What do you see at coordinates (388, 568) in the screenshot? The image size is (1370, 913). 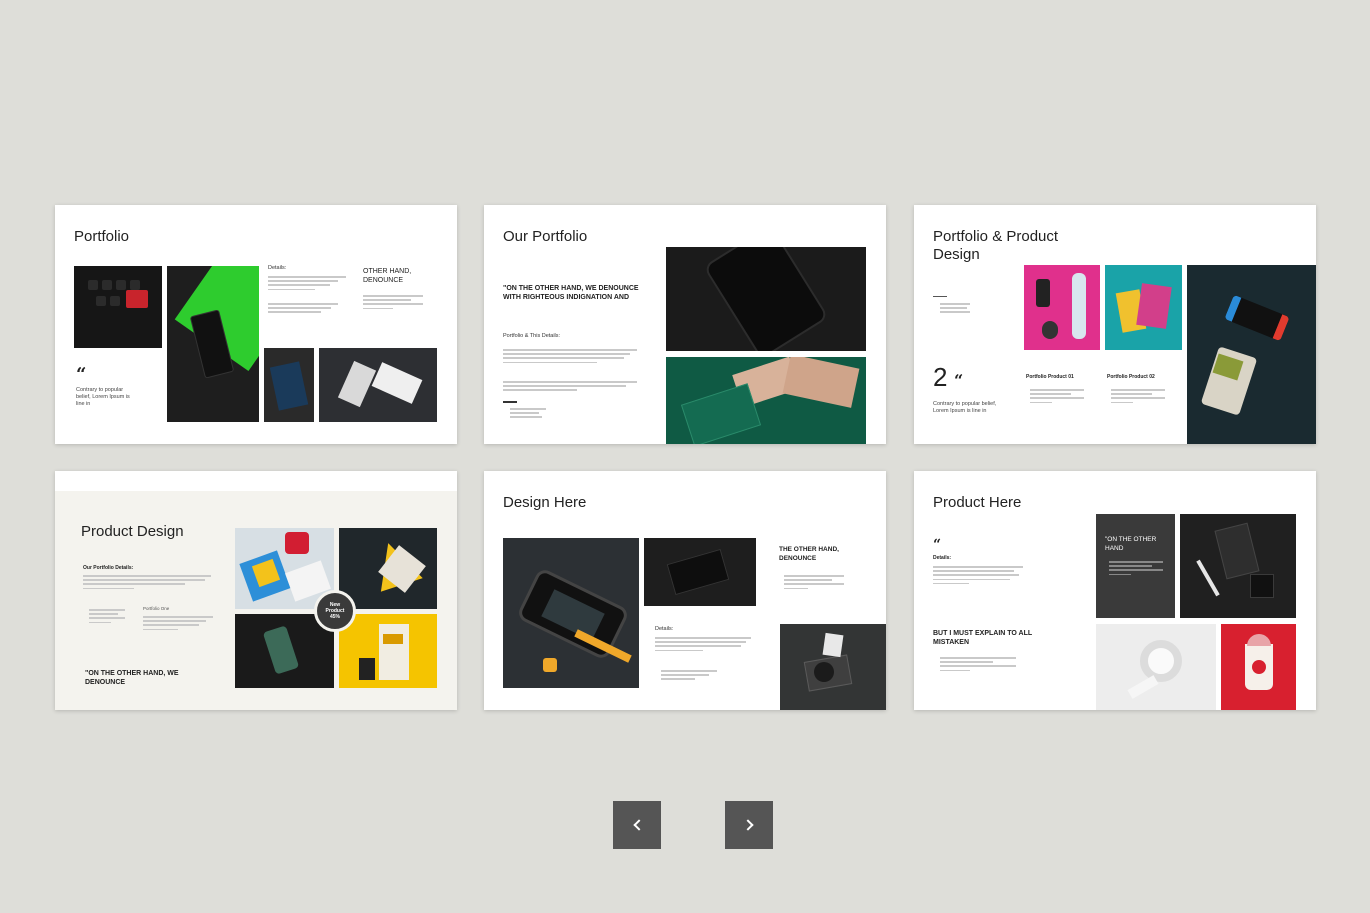 I see `geometric-card-image` at bounding box center [388, 568].